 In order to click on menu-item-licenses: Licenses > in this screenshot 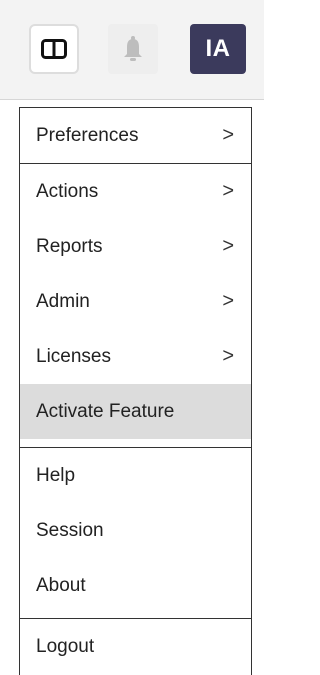, I will do `click(135, 356)`.